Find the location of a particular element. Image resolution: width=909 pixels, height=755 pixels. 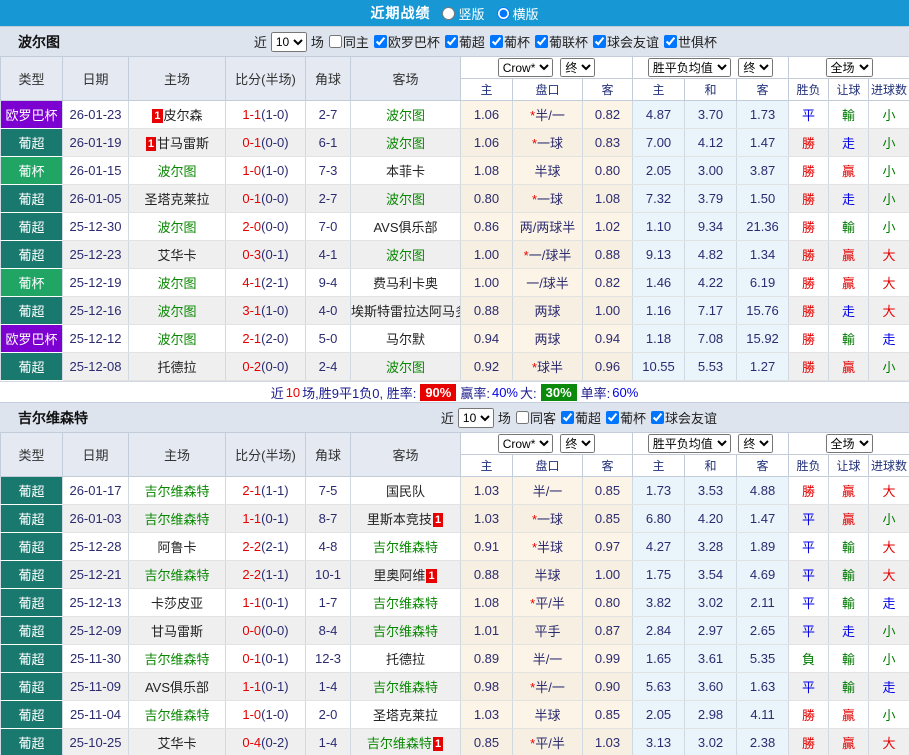

away-odds-cell: 0.90 is located at coordinates (607, 686).